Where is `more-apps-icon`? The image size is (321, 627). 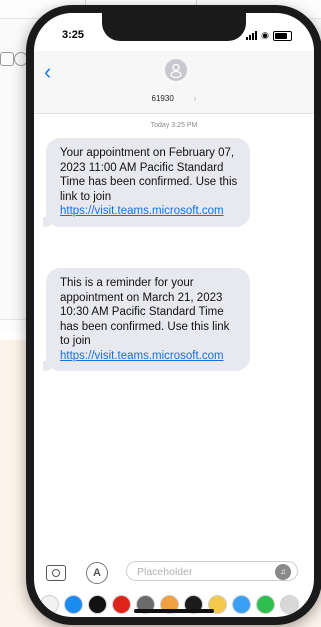 more-apps-icon is located at coordinates (289, 604).